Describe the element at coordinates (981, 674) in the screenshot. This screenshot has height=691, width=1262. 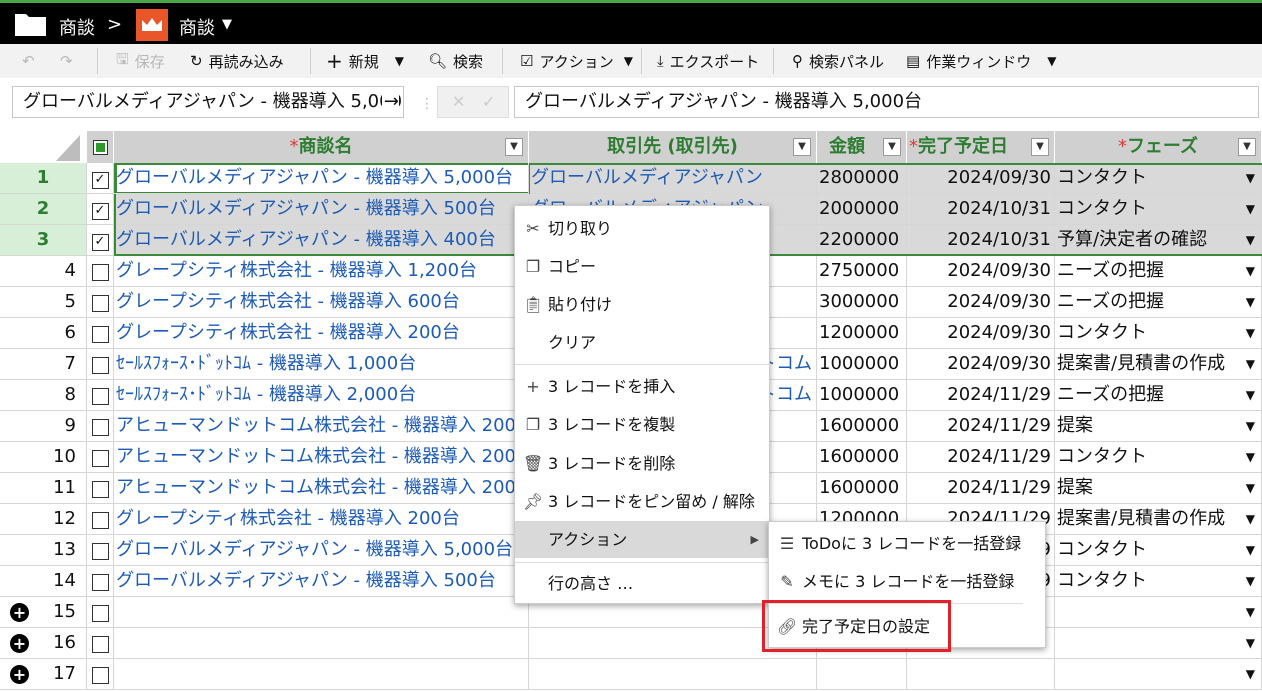
I see `cell-close-date` at that location.